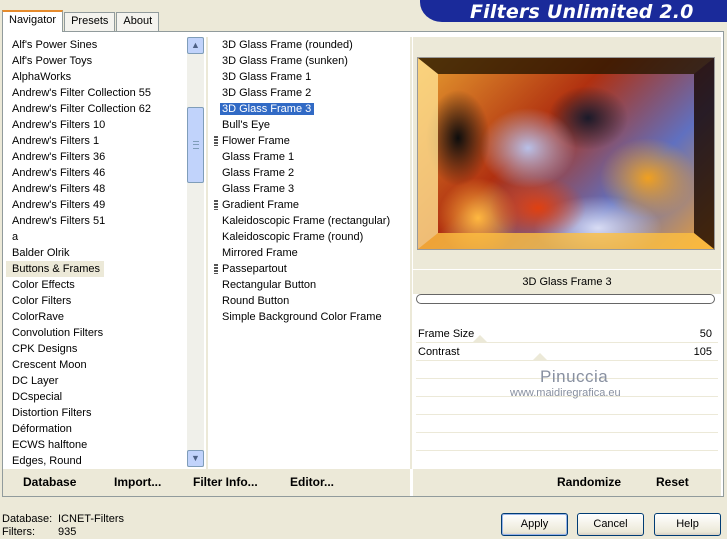  Describe the element at coordinates (55, 269) in the screenshot. I see `category-label: Buttons & Frames` at that location.